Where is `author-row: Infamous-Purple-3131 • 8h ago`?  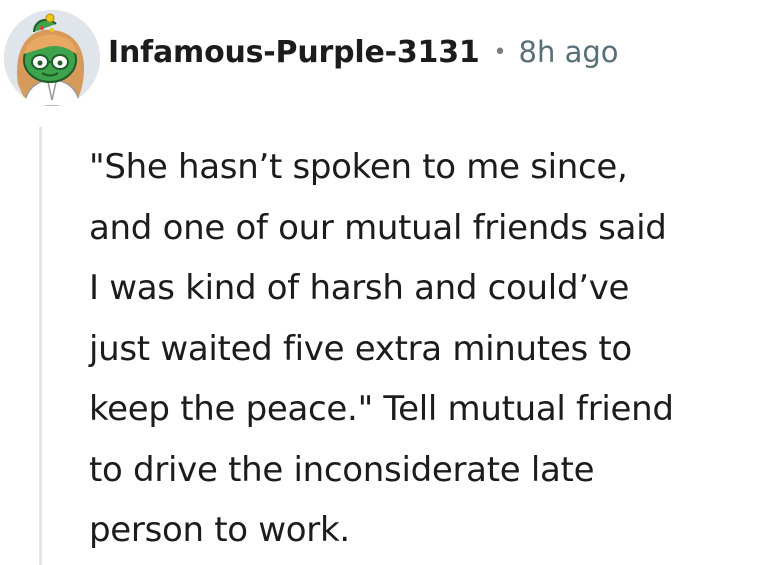 author-row: Infamous-Purple-3131 • 8h ago is located at coordinates (363, 52).